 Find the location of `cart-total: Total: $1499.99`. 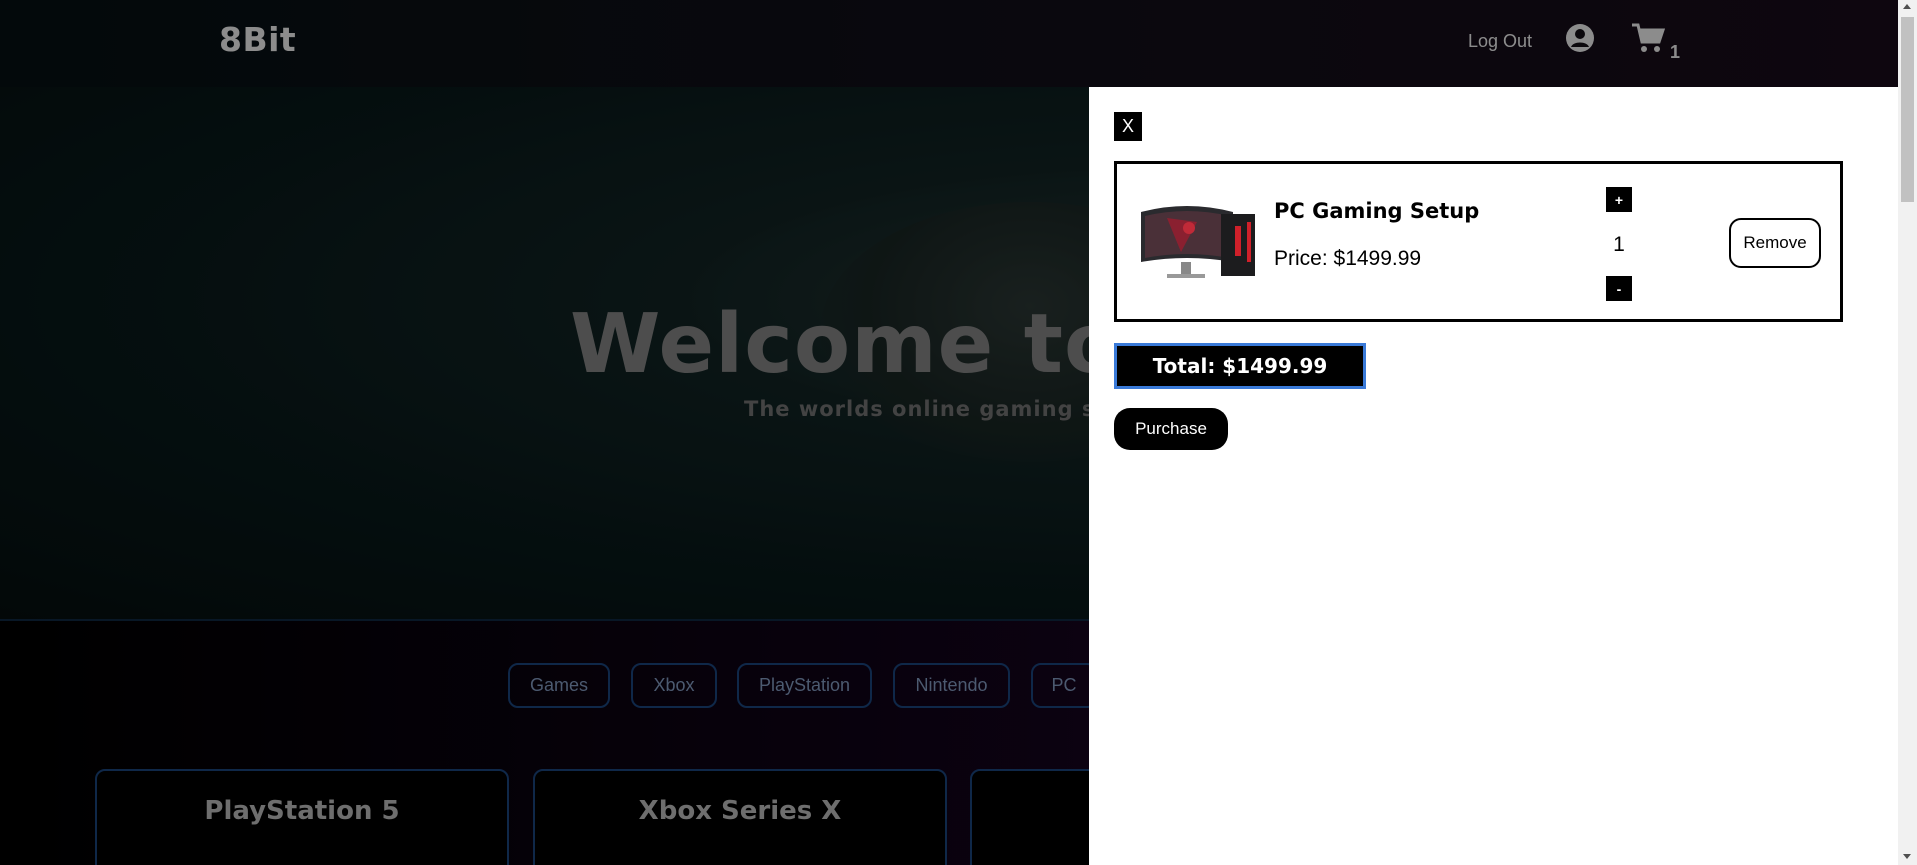

cart-total: Total: $1499.99 is located at coordinates (1240, 366).